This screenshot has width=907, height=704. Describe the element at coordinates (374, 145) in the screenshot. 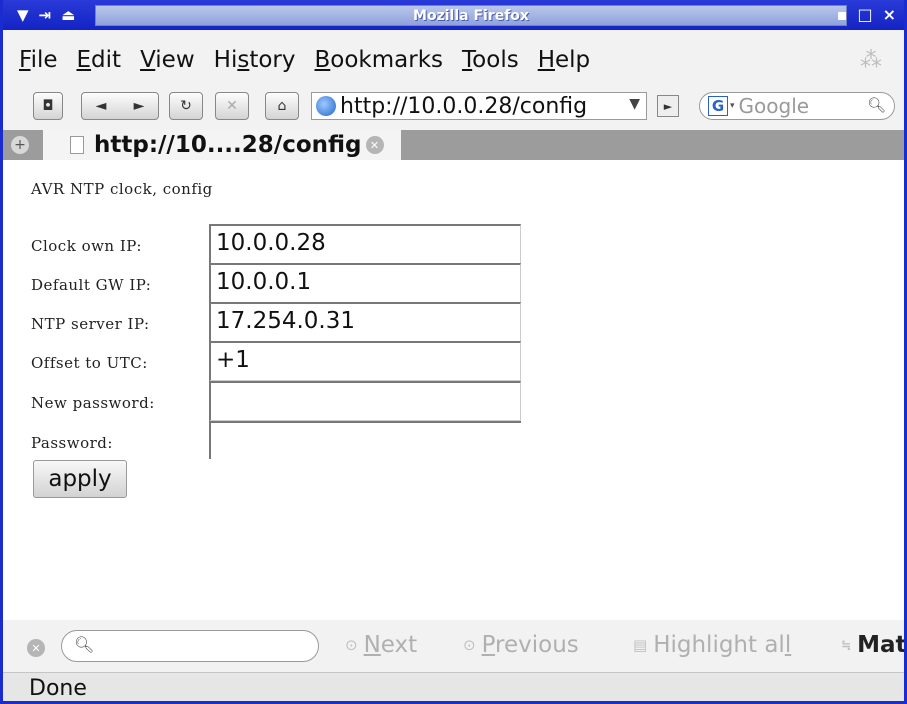

I see `tab-close-icon: ✕` at that location.